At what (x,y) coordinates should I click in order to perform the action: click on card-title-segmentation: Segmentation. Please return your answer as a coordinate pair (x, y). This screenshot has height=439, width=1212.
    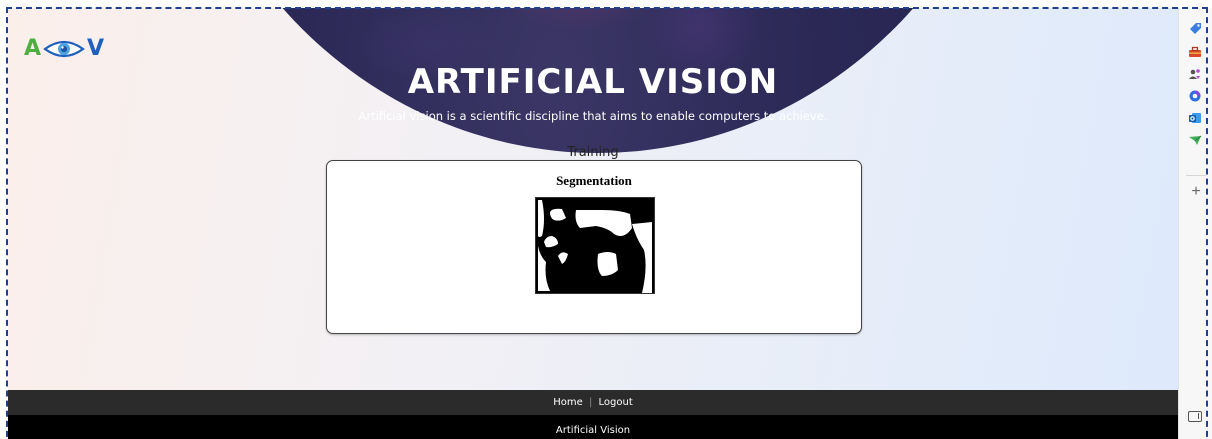
    Looking at the image, I should click on (594, 180).